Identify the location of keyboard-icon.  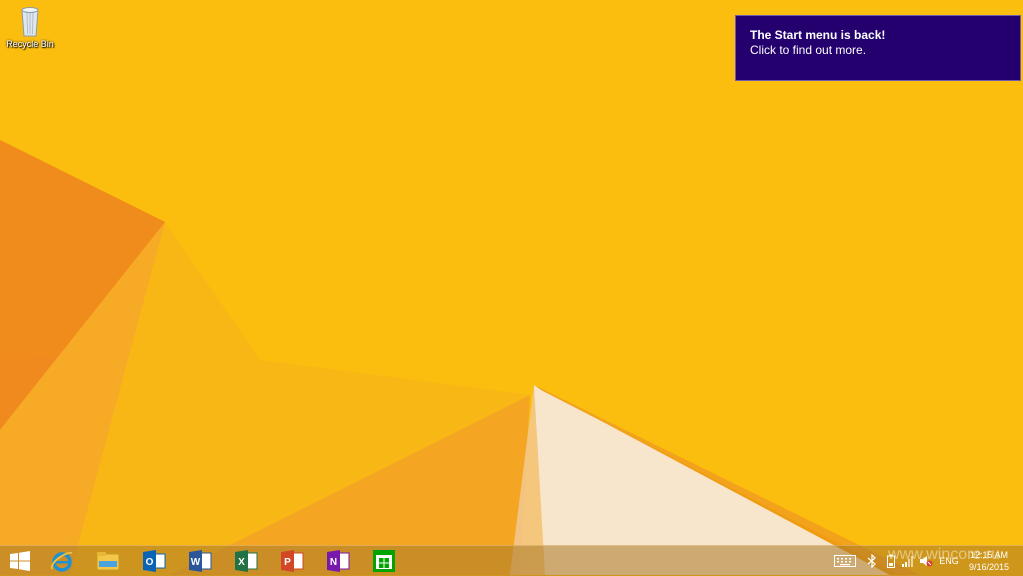
(845, 561).